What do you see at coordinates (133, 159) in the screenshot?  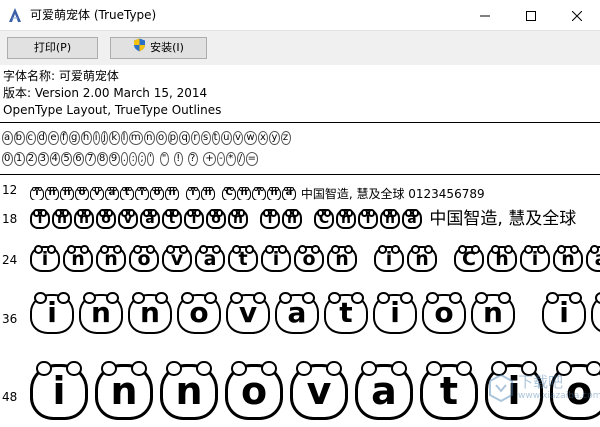 I see `charset-digits-glyph: :` at bounding box center [133, 159].